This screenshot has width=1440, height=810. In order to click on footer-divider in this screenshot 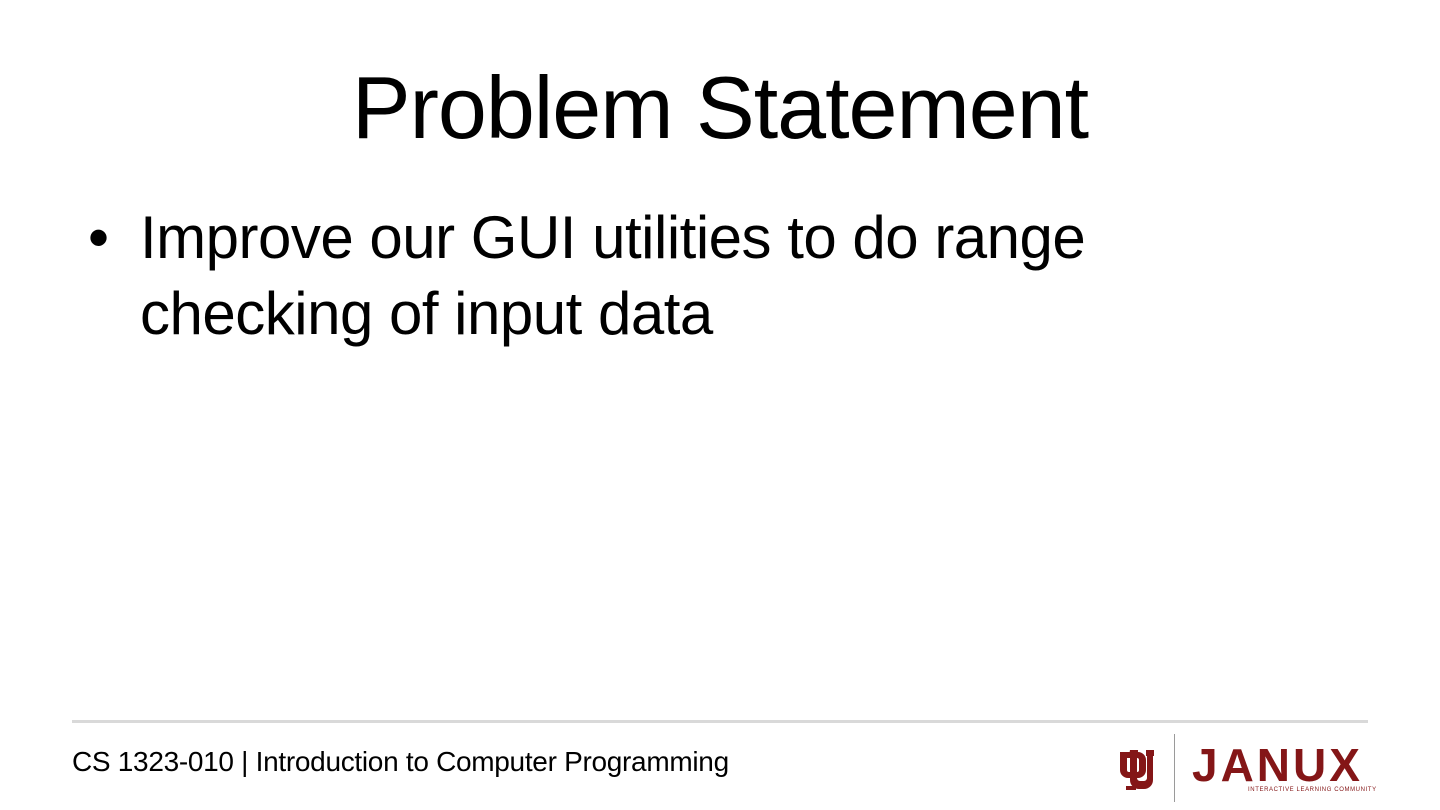, I will do `click(720, 721)`.